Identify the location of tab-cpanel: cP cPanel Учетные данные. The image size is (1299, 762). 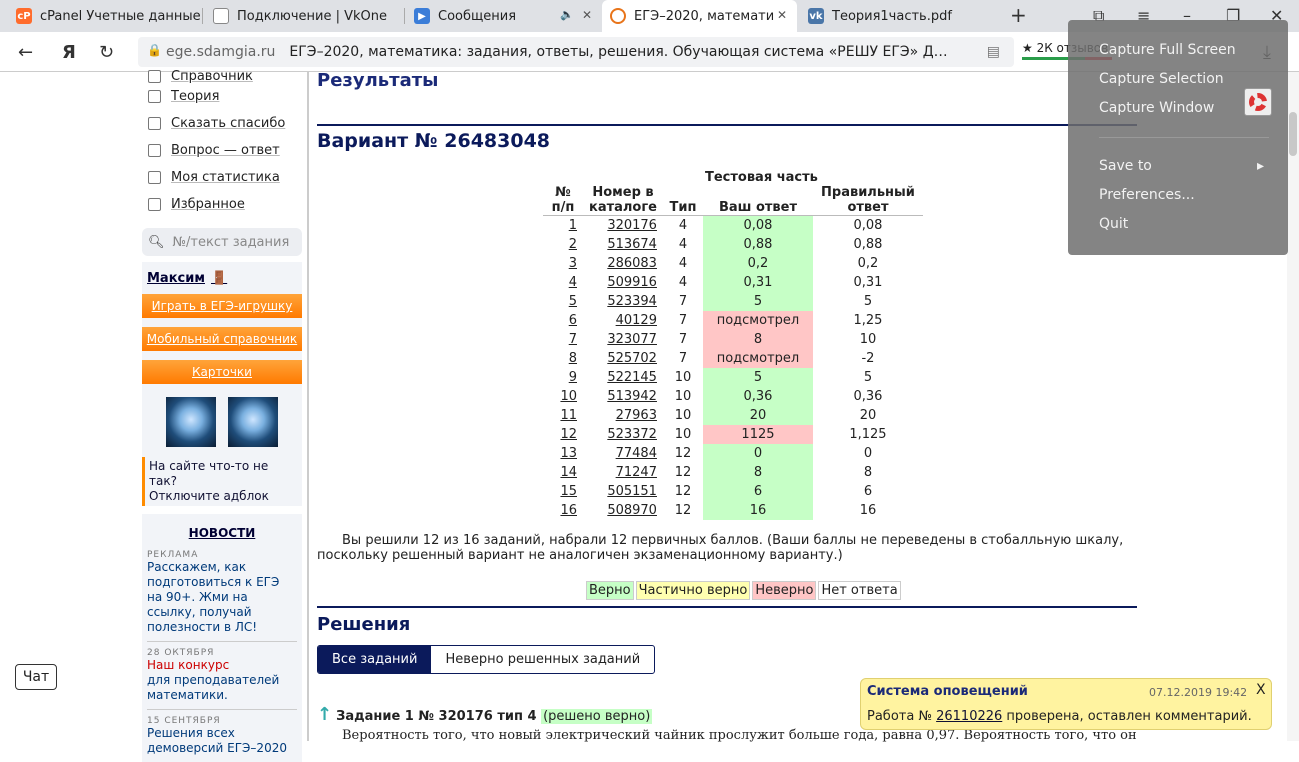
(105, 16).